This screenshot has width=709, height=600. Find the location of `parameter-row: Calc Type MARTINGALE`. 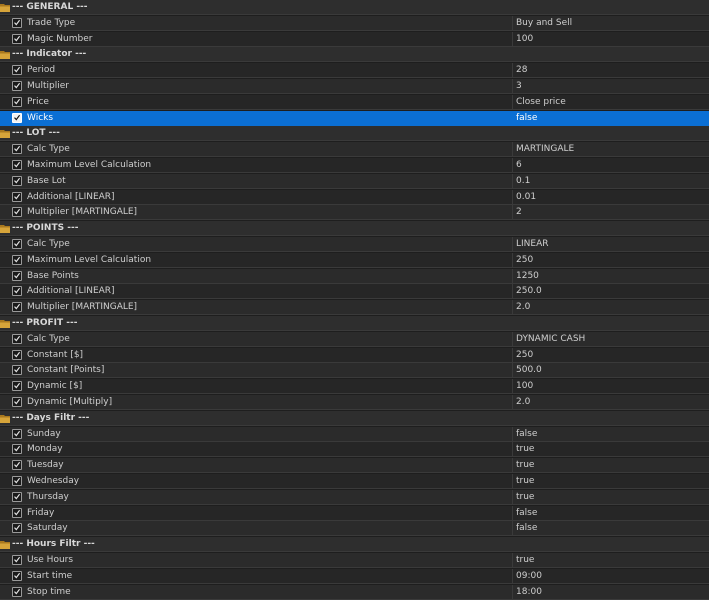

parameter-row: Calc Type MARTINGALE is located at coordinates (354, 150).